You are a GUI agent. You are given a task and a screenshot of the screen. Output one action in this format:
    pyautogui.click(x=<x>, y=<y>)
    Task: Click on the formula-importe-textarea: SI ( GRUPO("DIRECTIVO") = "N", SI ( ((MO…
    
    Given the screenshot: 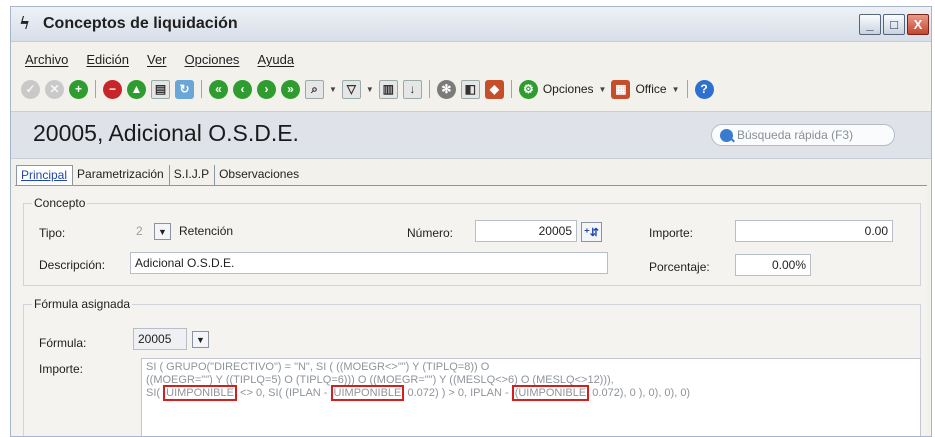 What is the action you would take?
    pyautogui.click(x=531, y=397)
    